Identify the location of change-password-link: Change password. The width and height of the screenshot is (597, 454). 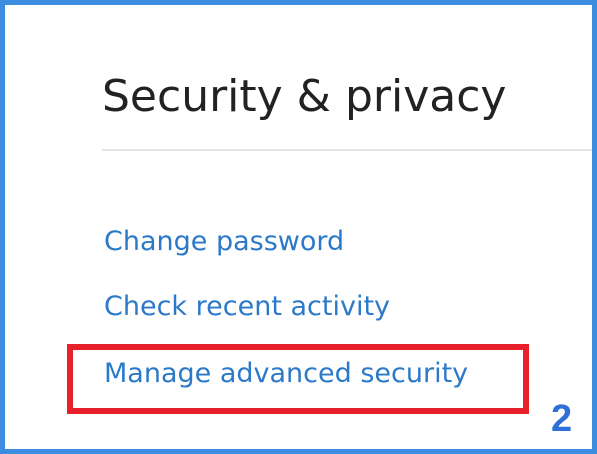
(224, 242).